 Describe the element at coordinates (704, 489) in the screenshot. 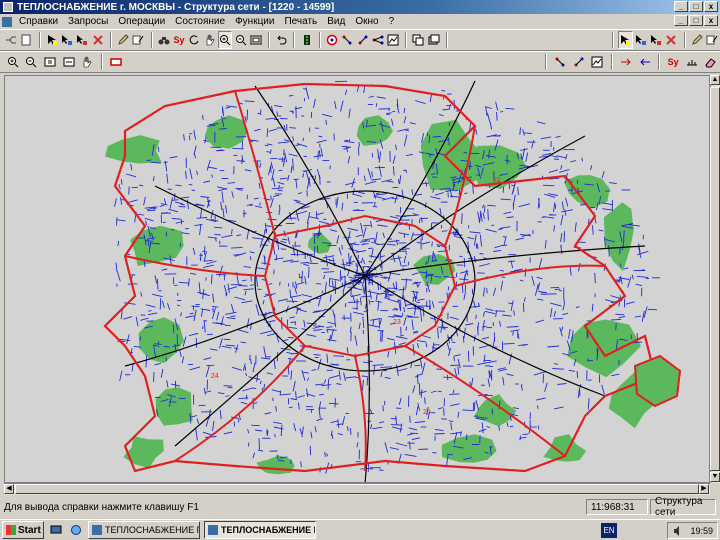

I see `scroll-right-icon: ▶` at that location.